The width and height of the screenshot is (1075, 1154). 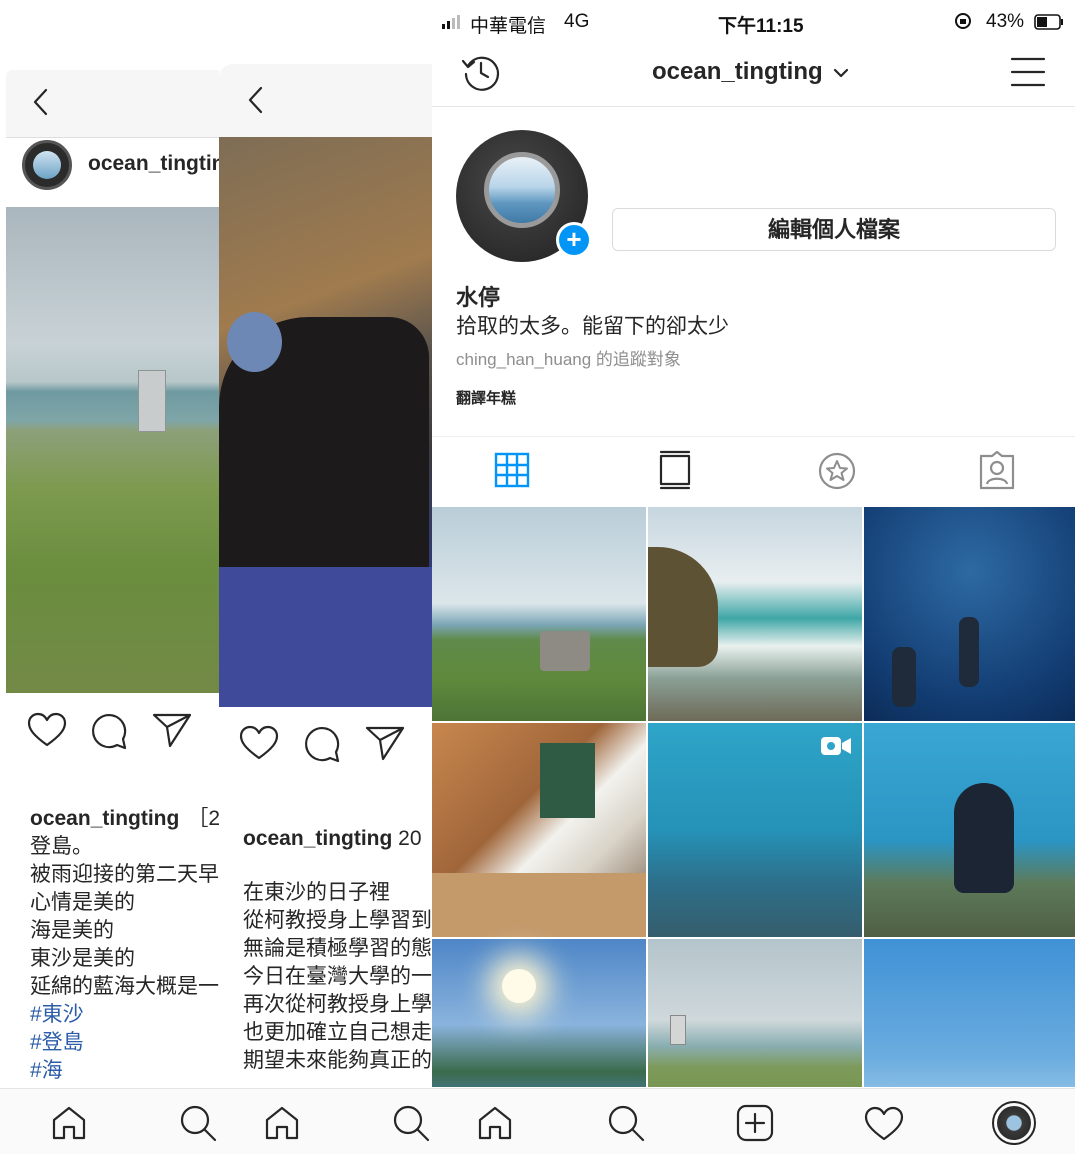 What do you see at coordinates (884, 1124) in the screenshot?
I see `activity-heart-icon` at bounding box center [884, 1124].